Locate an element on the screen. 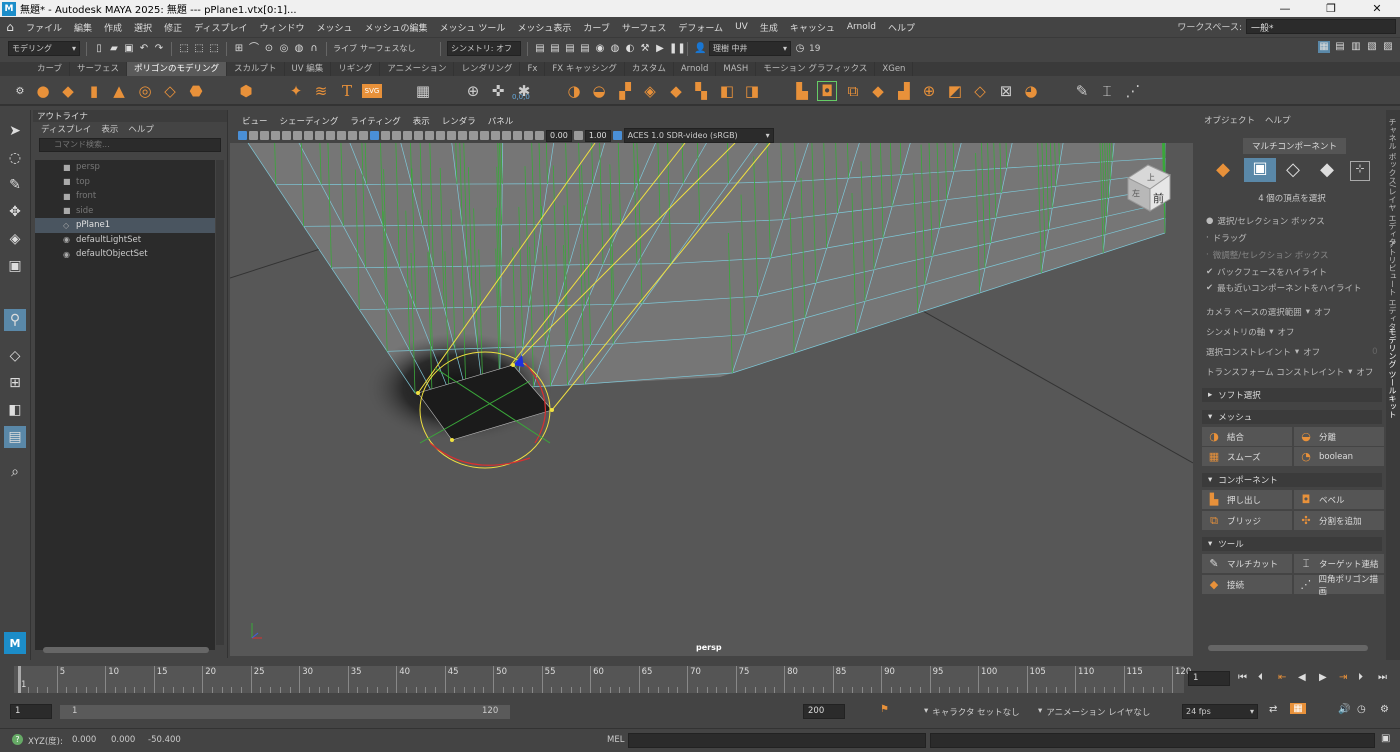 The width and height of the screenshot is (1400, 752). quad-draw-icon: ⋰ is located at coordinates (1133, 91).